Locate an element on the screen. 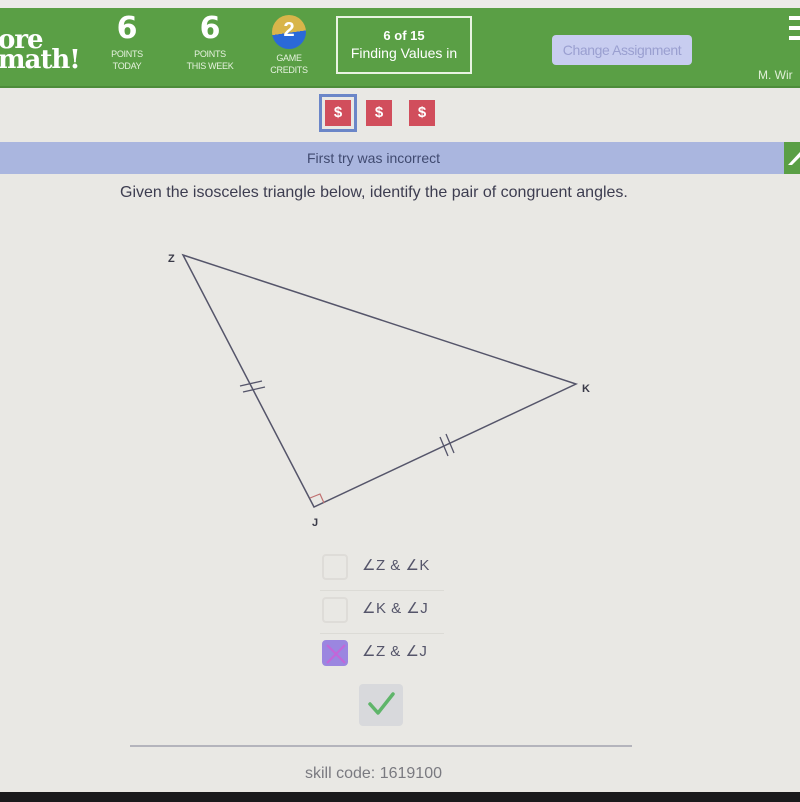 This screenshot has height=802, width=800. vertex-label-j: J is located at coordinates (315, 523).